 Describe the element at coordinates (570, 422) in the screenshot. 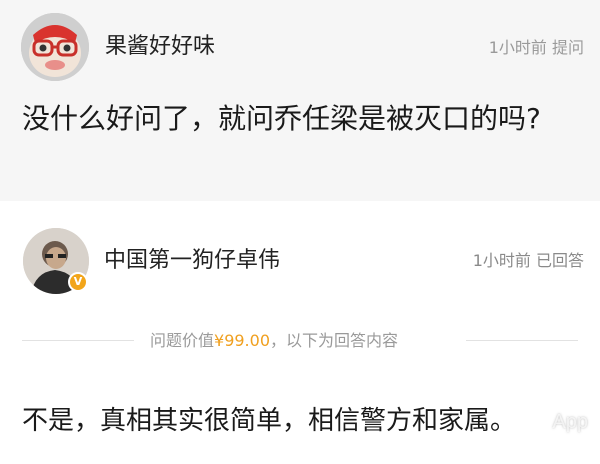

I see `app-watermark: App` at that location.